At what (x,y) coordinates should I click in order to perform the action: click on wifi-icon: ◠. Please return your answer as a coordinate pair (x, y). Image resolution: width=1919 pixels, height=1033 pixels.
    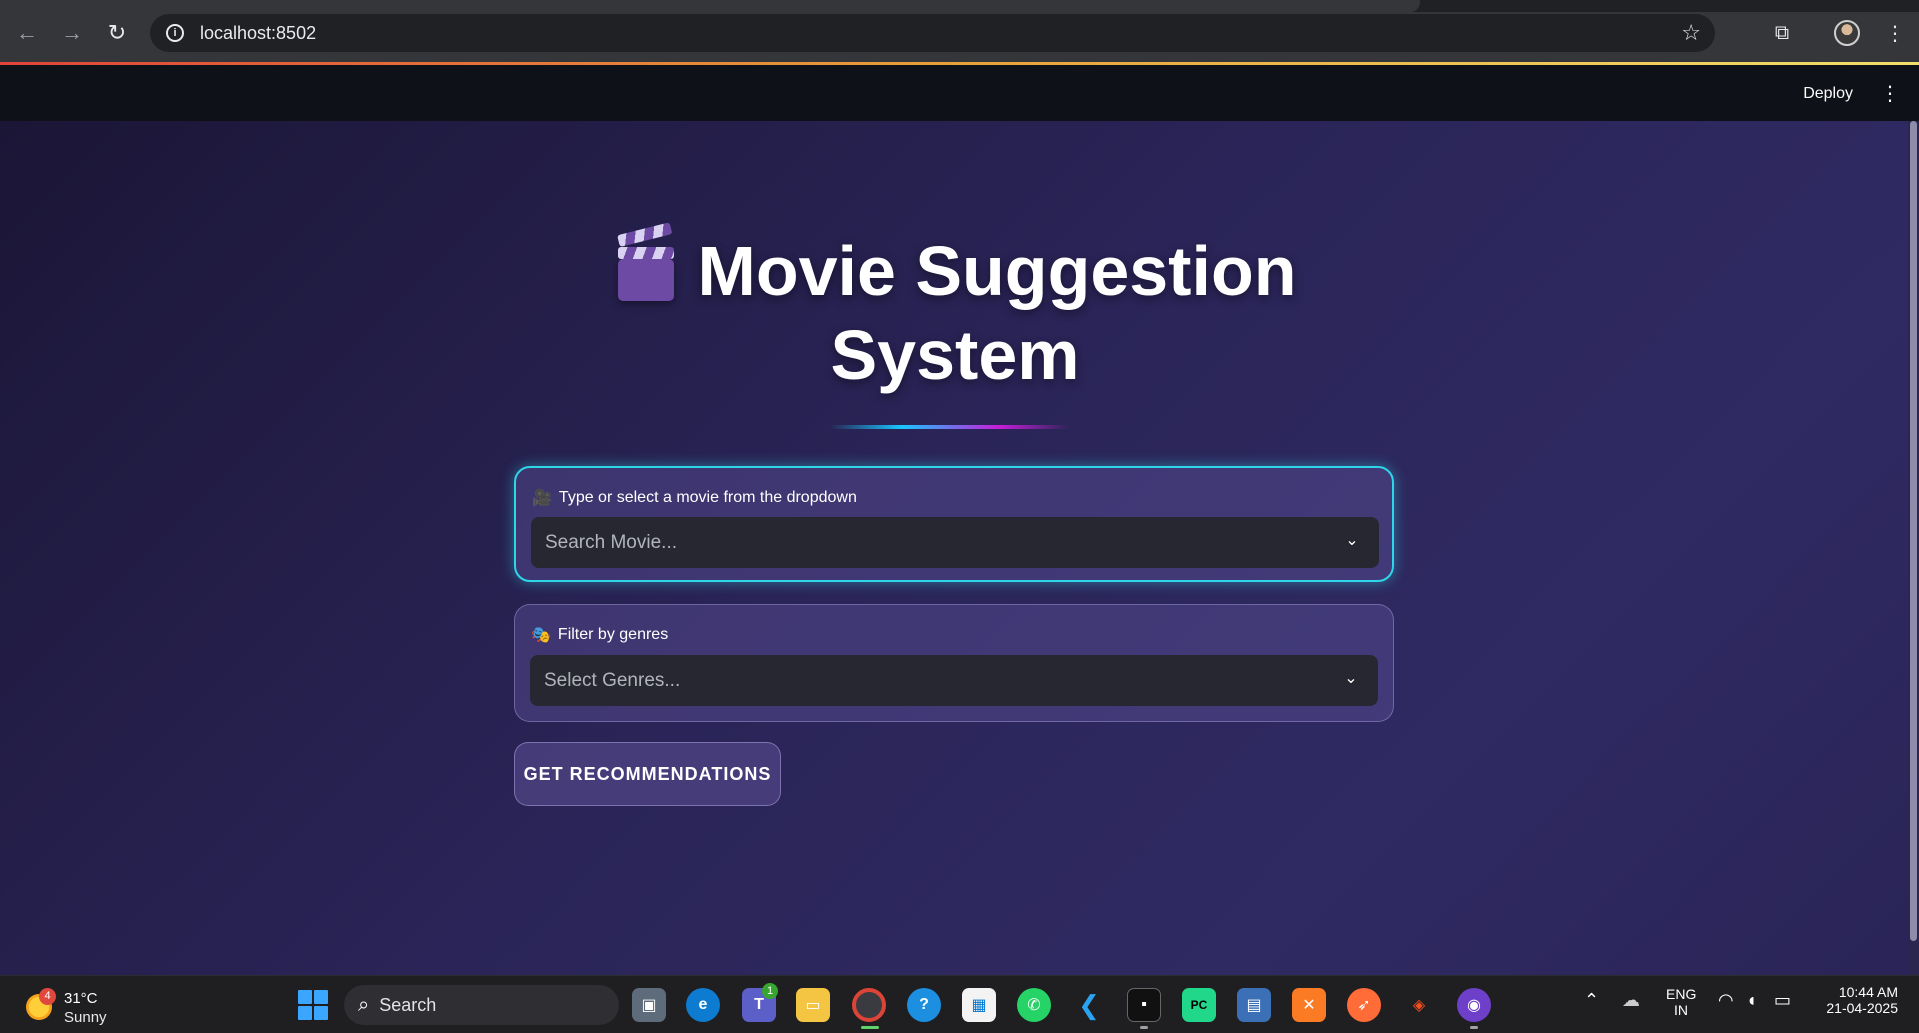
    Looking at the image, I should click on (1726, 1000).